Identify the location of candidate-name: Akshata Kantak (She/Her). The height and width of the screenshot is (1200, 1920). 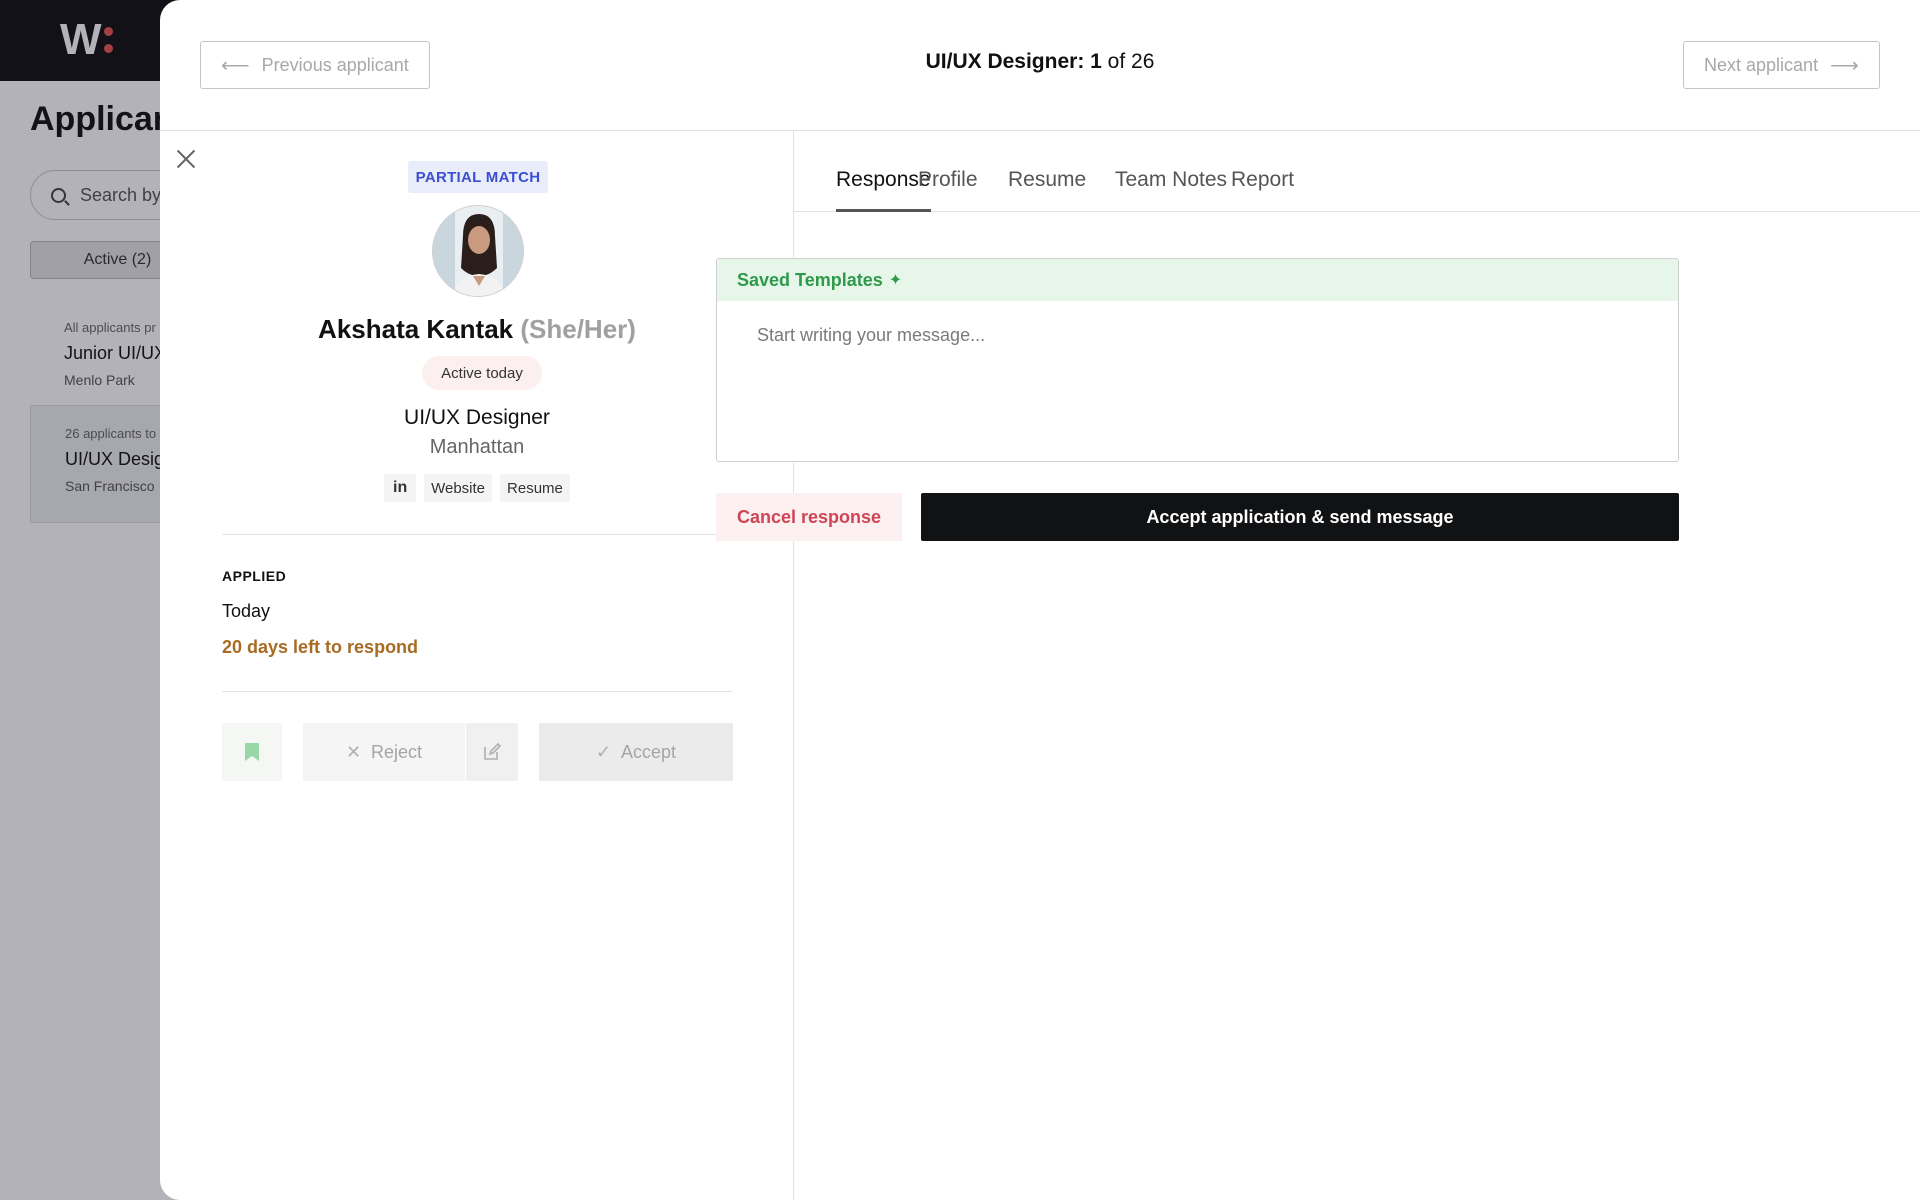
(477, 329).